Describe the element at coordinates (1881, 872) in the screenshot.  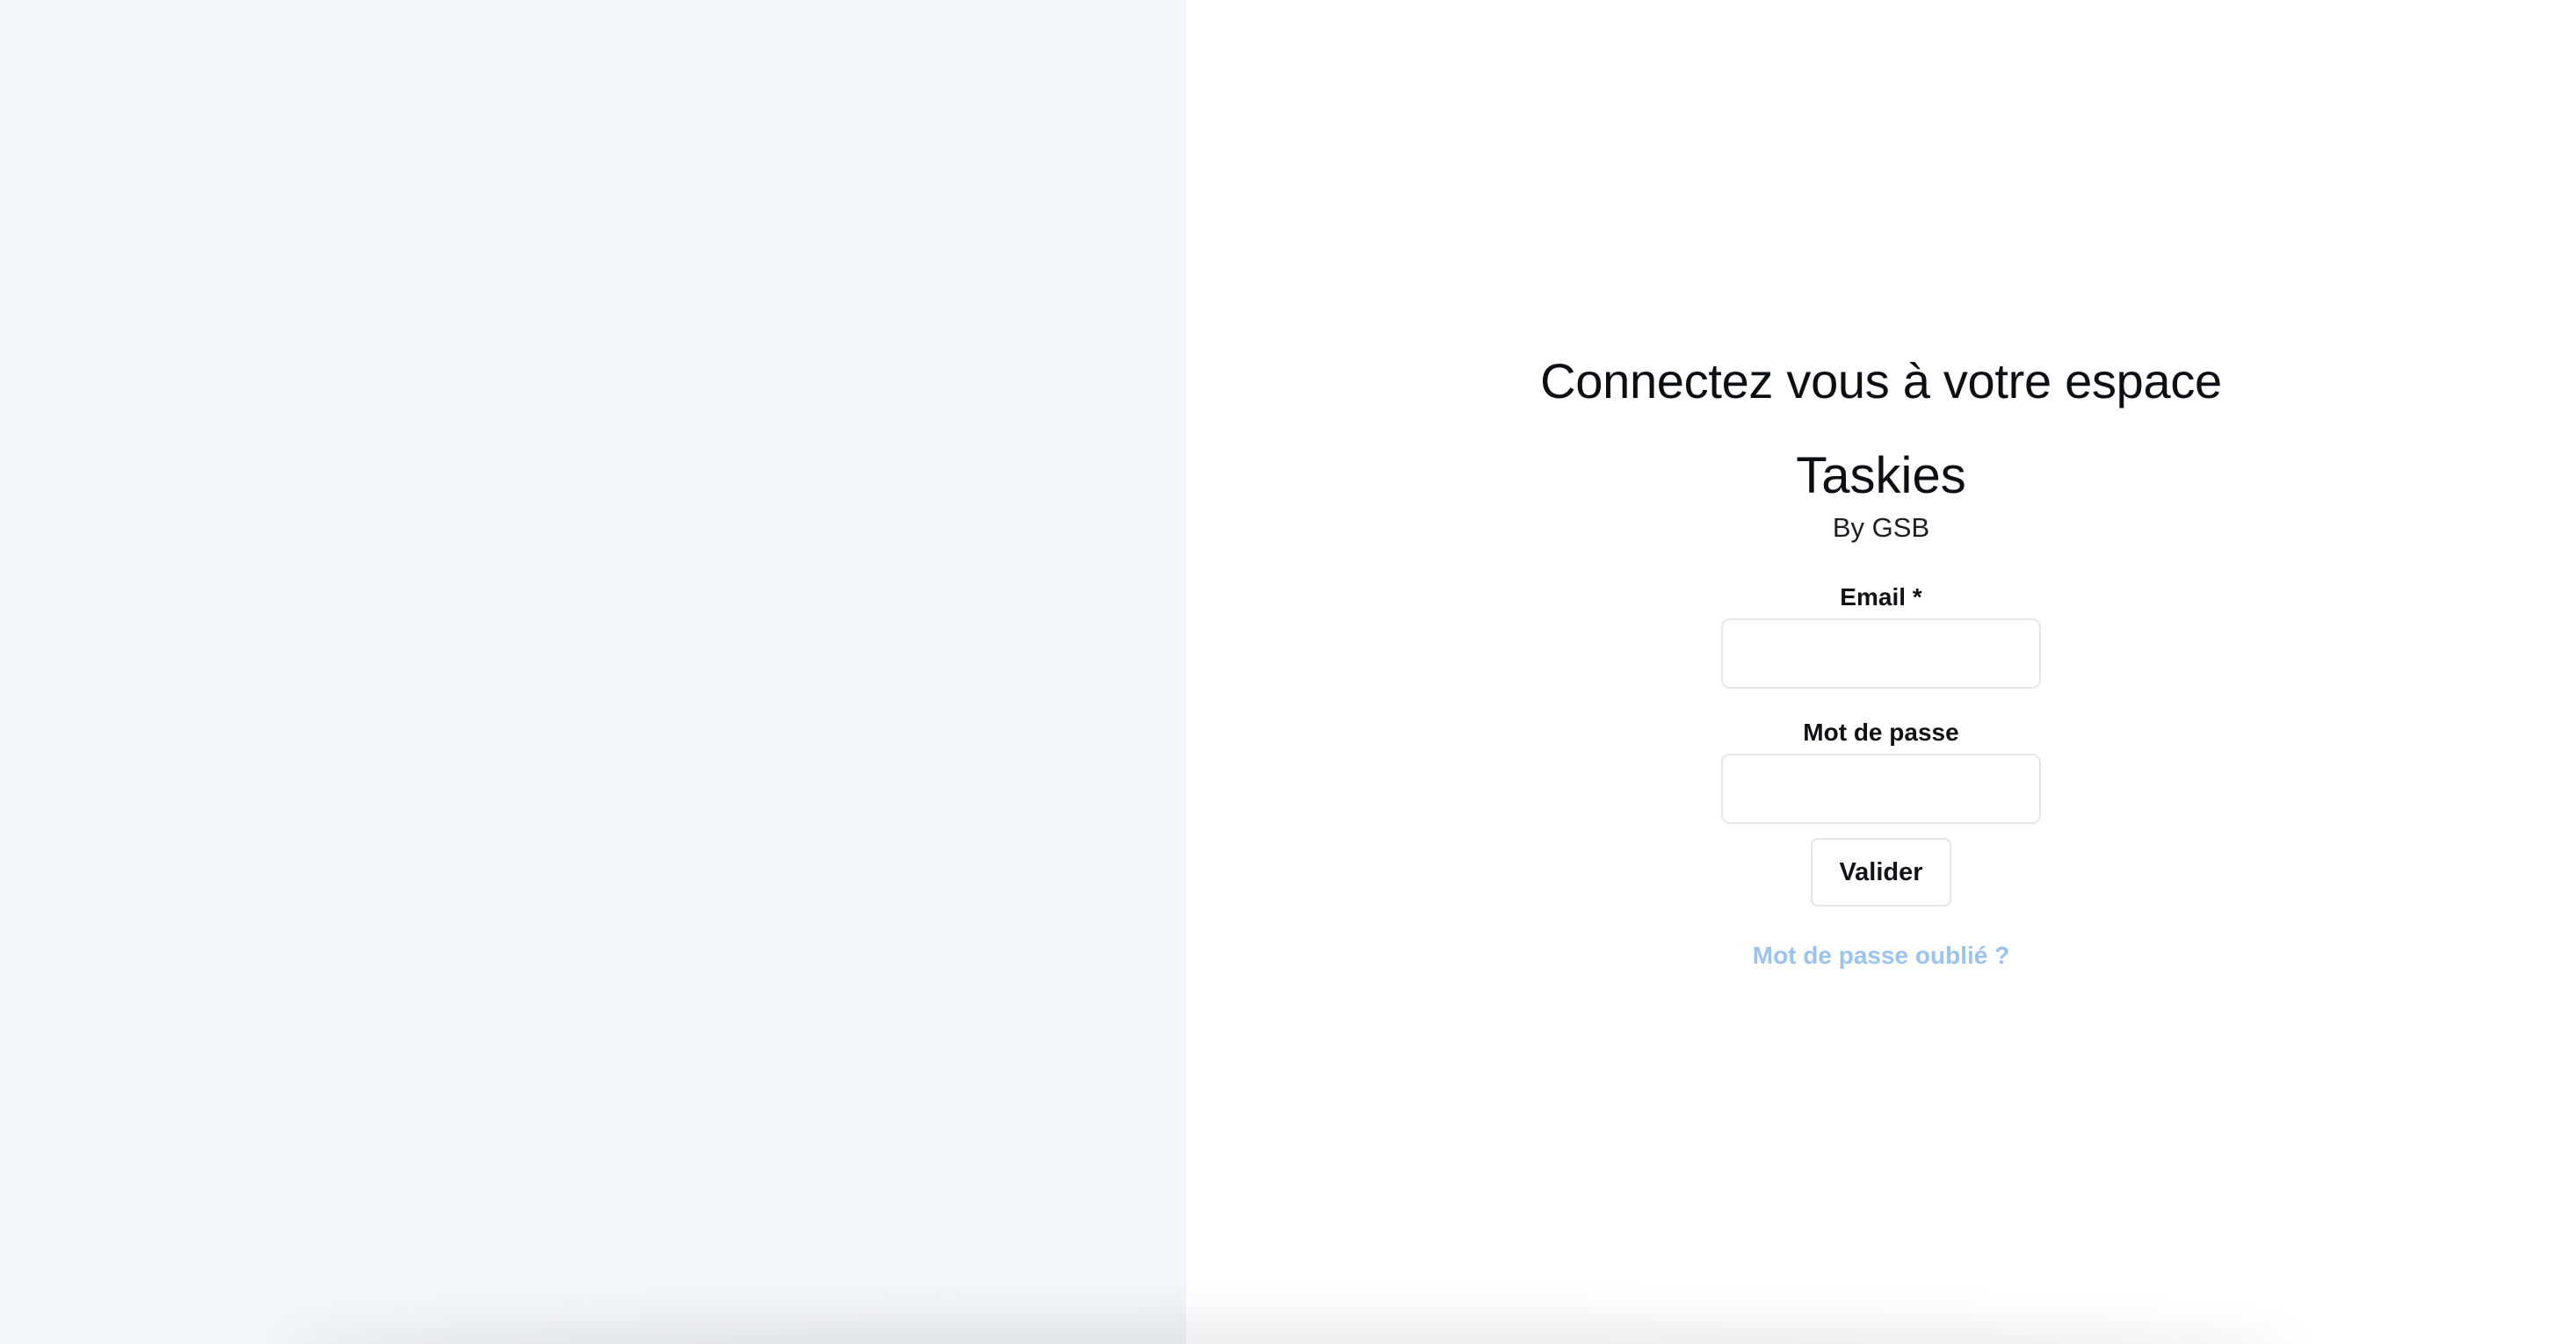
I see `submit-button: Valider` at that location.